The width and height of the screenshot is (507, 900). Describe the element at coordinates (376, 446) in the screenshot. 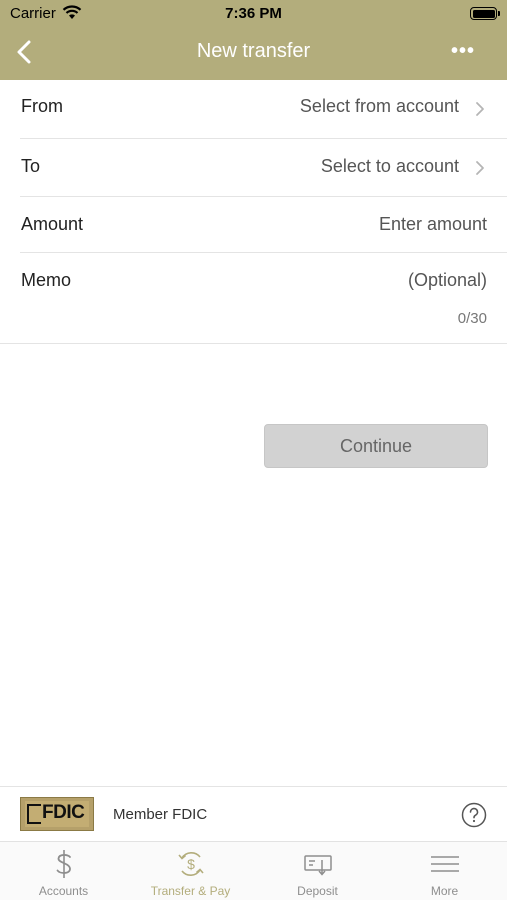

I see `continue-button: Continue` at that location.